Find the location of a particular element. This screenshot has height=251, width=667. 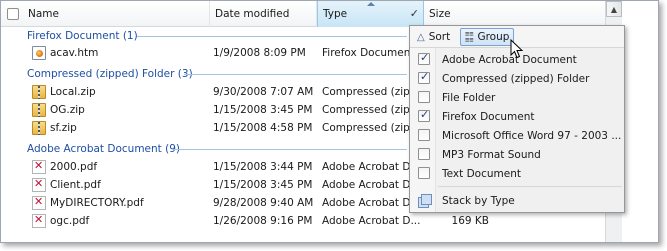

file-name: Local.zip is located at coordinates (73, 92).